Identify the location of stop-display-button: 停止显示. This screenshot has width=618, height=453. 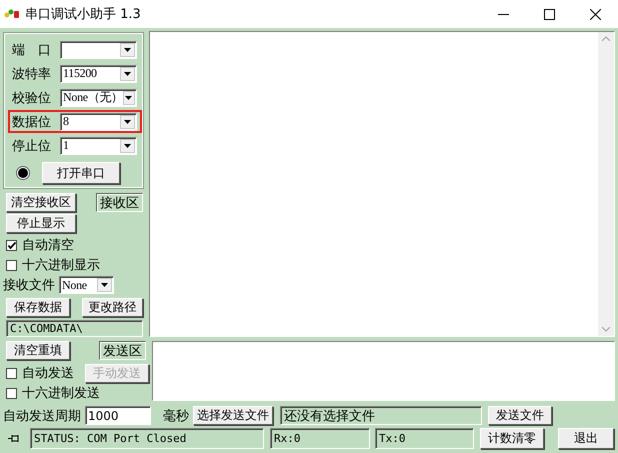
(41, 223).